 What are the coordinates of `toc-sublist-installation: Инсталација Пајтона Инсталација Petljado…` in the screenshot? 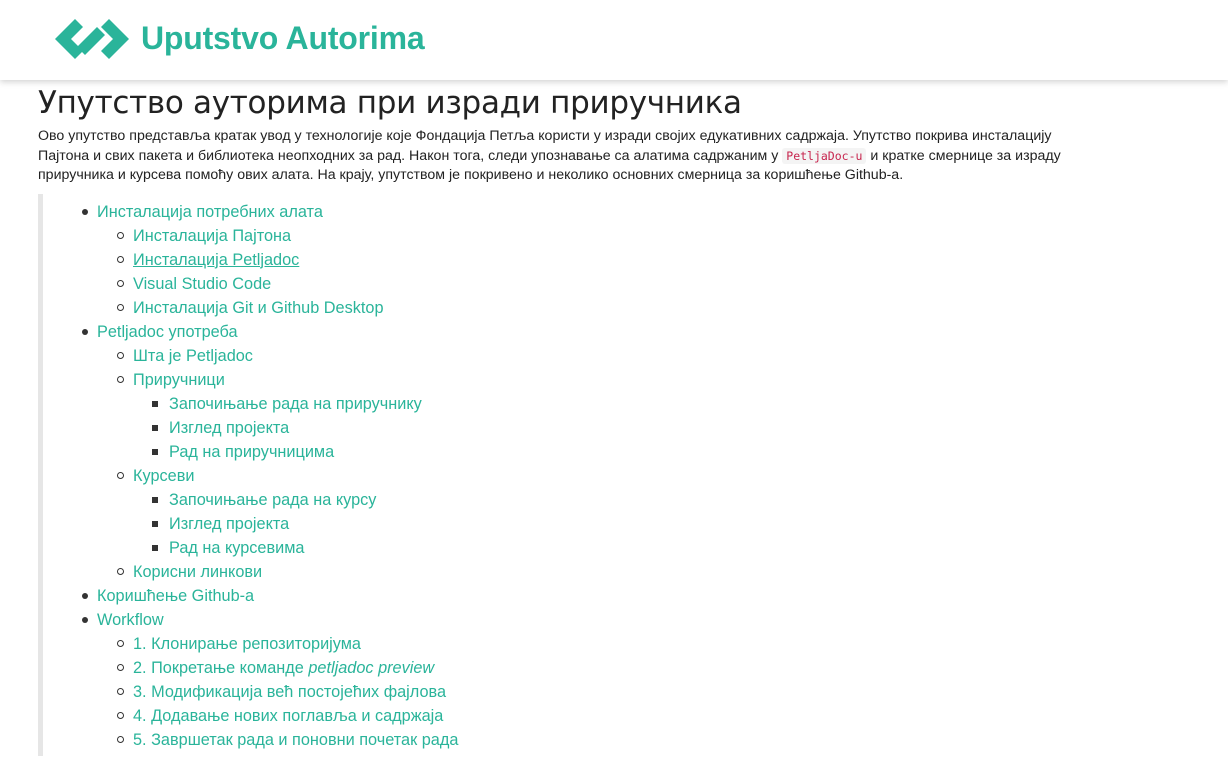 It's located at (642, 272).